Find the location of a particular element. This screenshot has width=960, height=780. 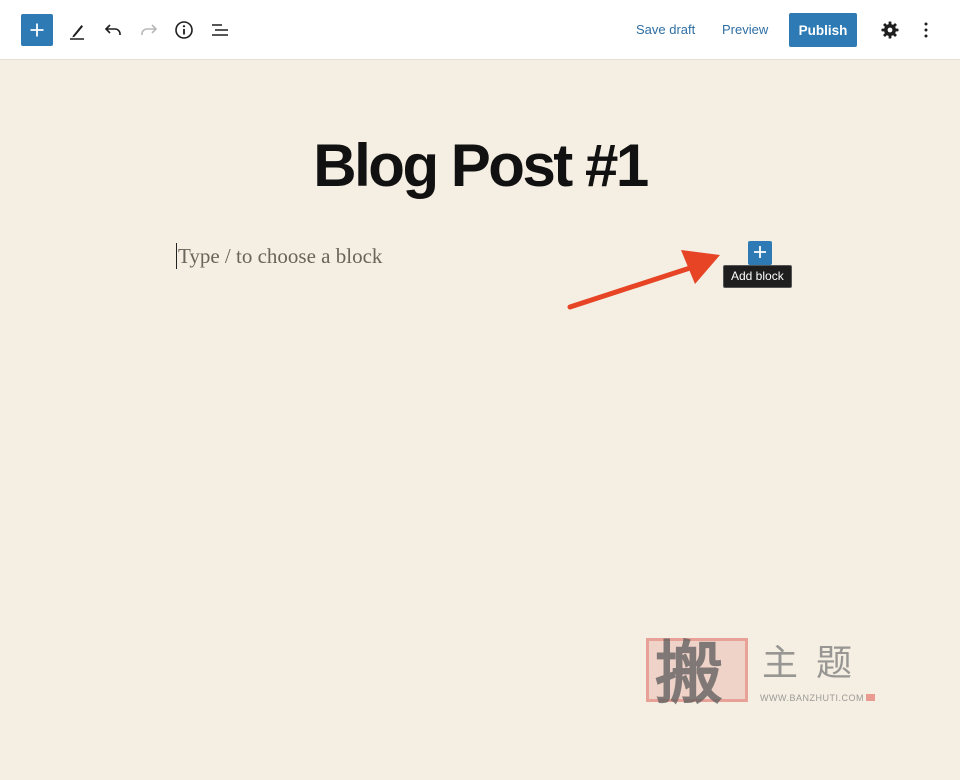

info-icon is located at coordinates (184, 30).